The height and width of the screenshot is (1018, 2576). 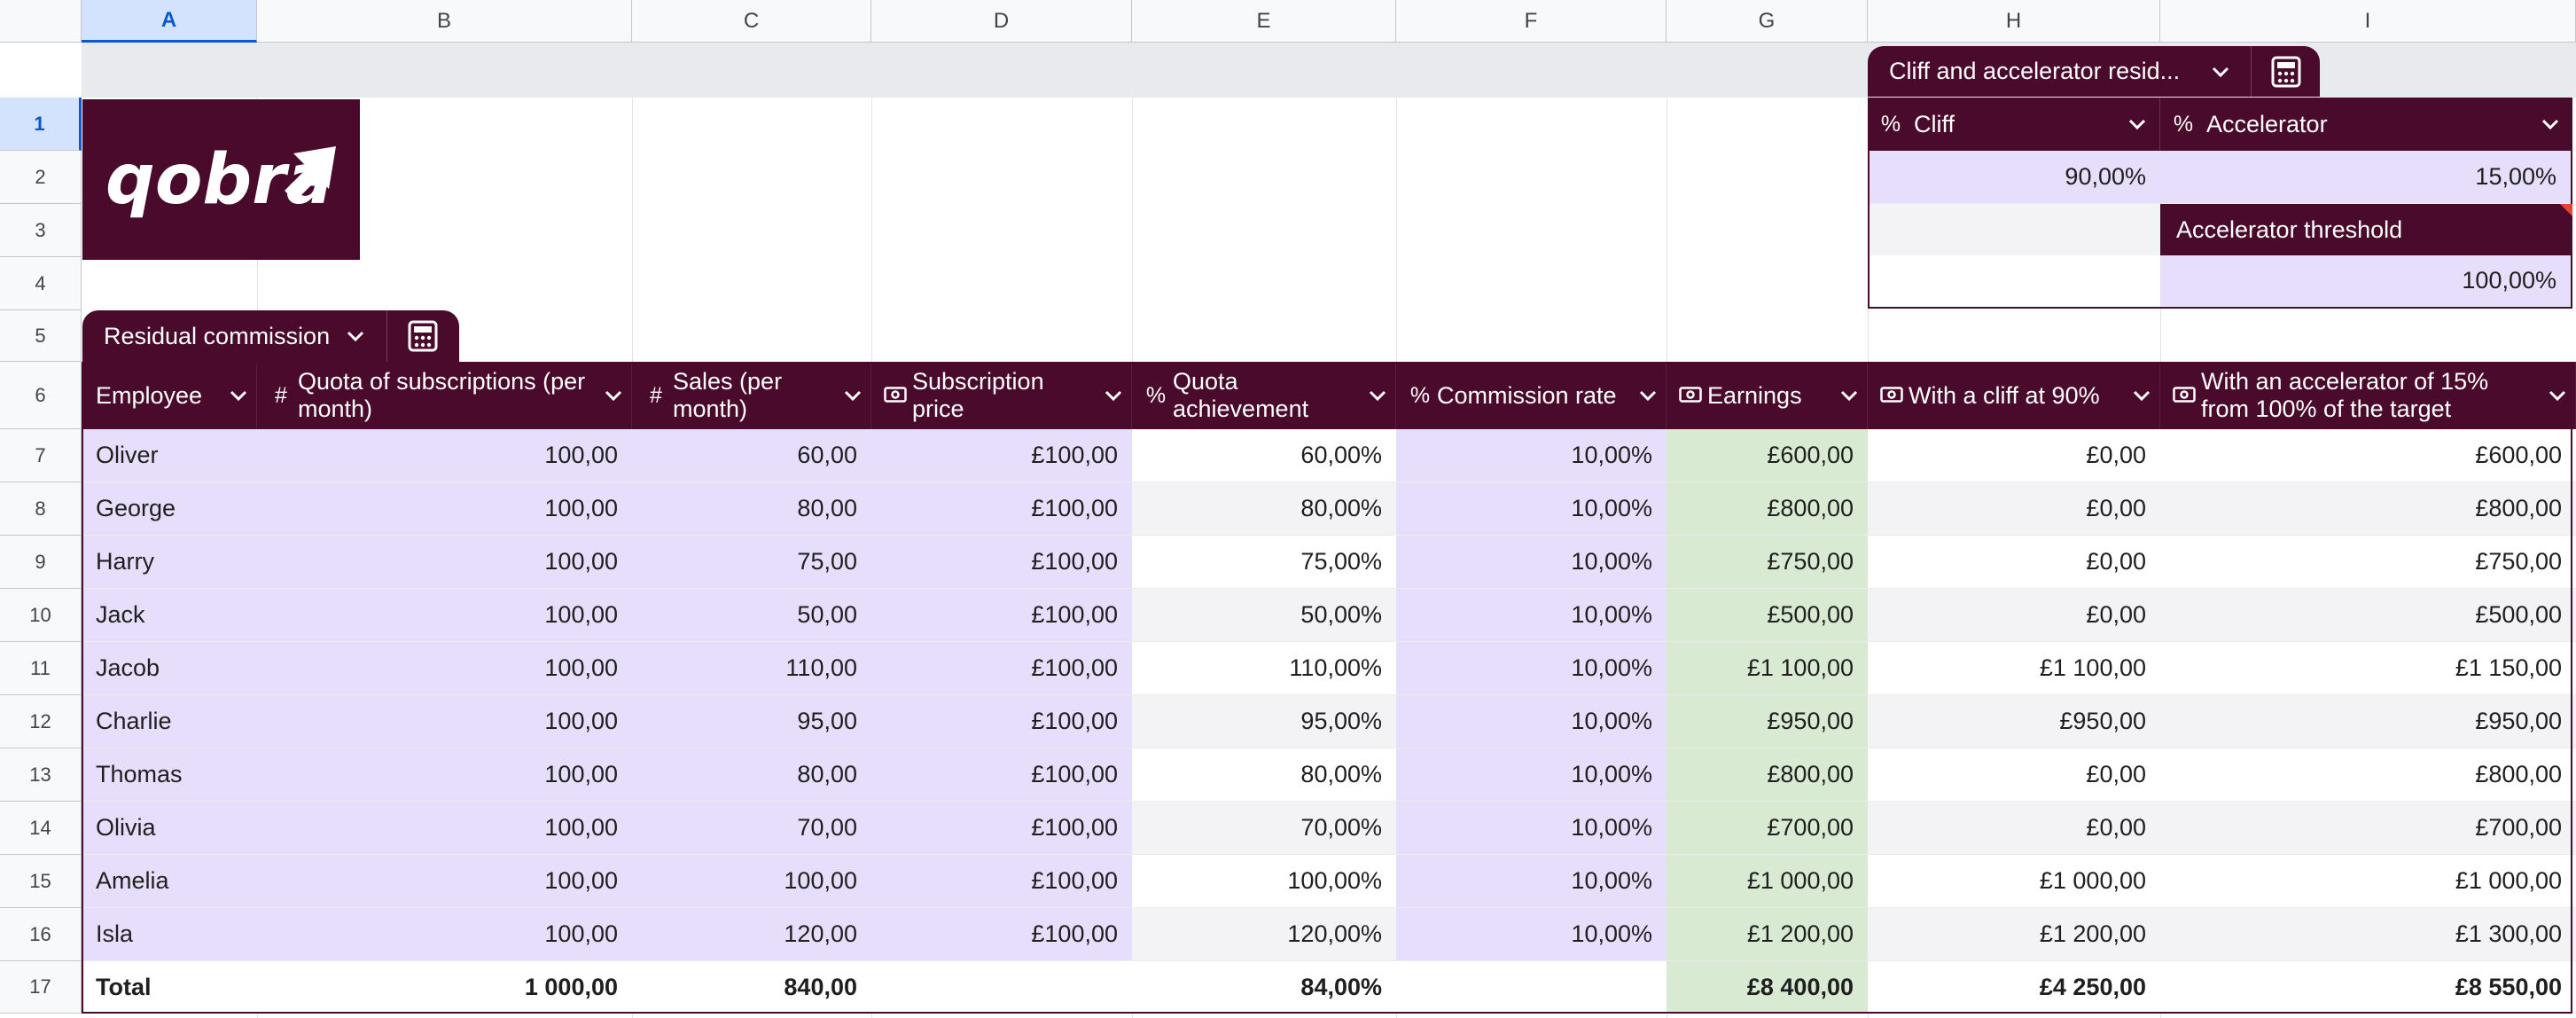 What do you see at coordinates (2368, 988) in the screenshot?
I see `total-cell: £8 550,00` at bounding box center [2368, 988].